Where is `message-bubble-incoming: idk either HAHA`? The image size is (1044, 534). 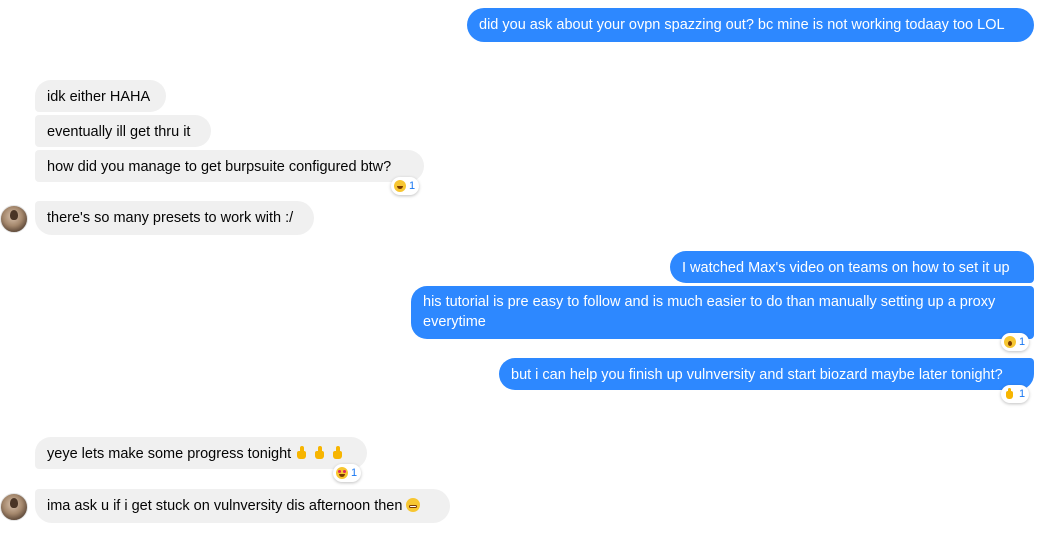
message-bubble-incoming: idk either HAHA is located at coordinates (100, 96).